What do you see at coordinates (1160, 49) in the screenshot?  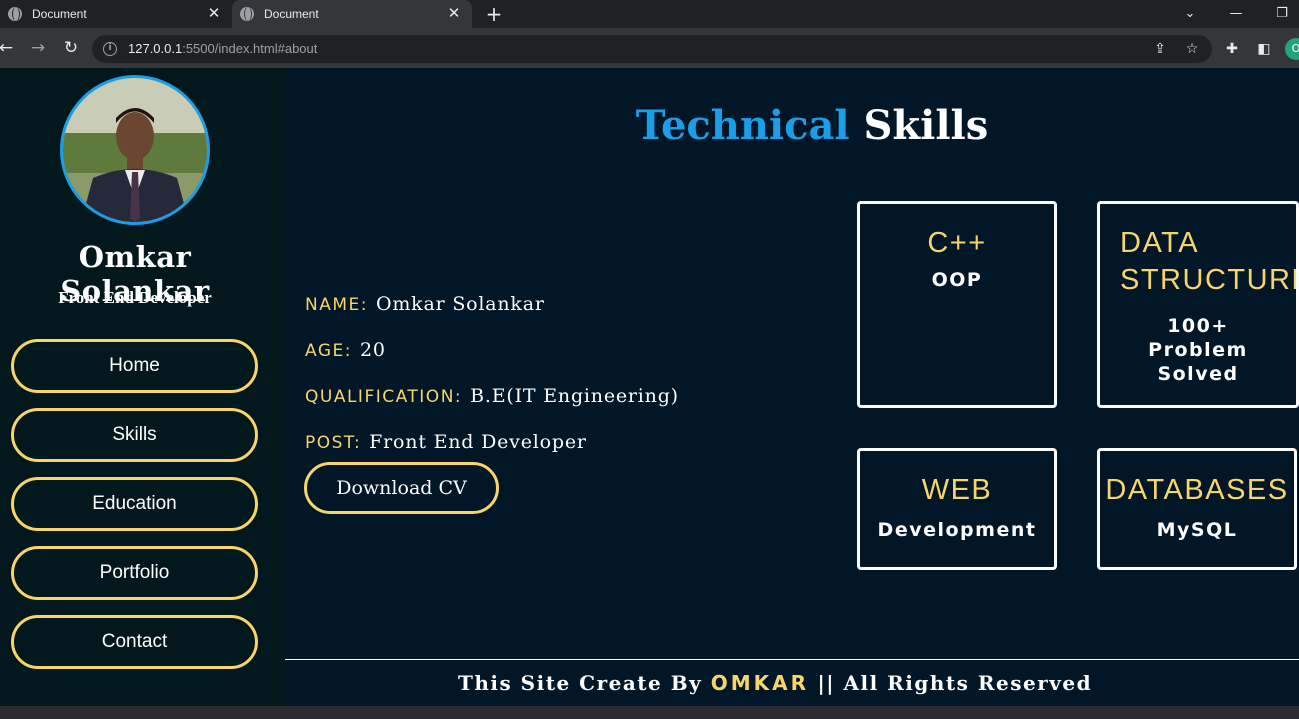 I see `share-icon: ⇪` at bounding box center [1160, 49].